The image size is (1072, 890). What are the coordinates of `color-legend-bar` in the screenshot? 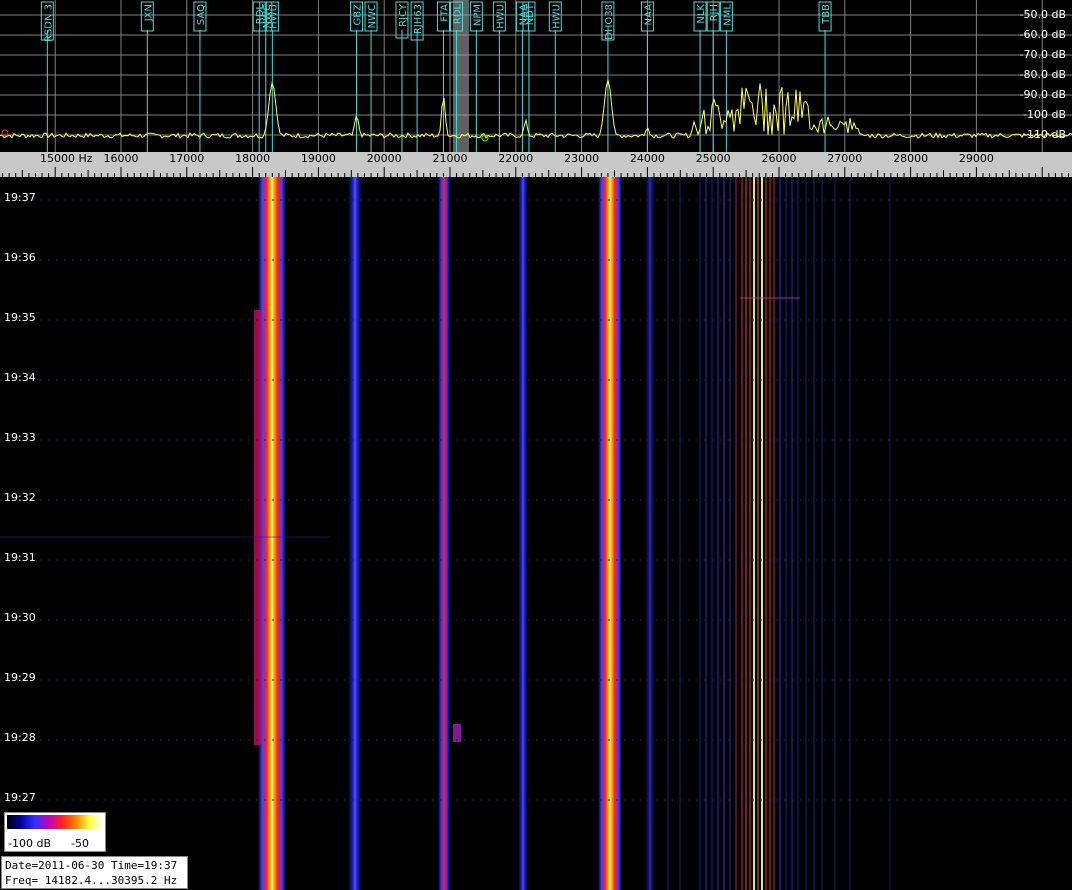 It's located at (55, 822).